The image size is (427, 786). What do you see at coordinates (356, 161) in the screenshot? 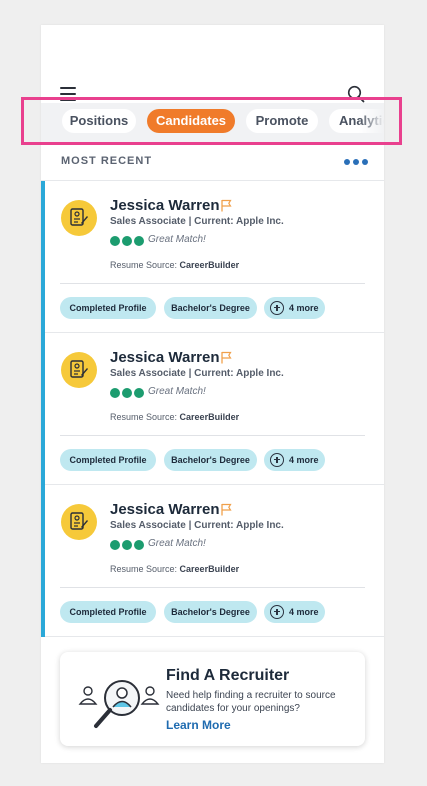
I see `more-dots-icon` at bounding box center [356, 161].